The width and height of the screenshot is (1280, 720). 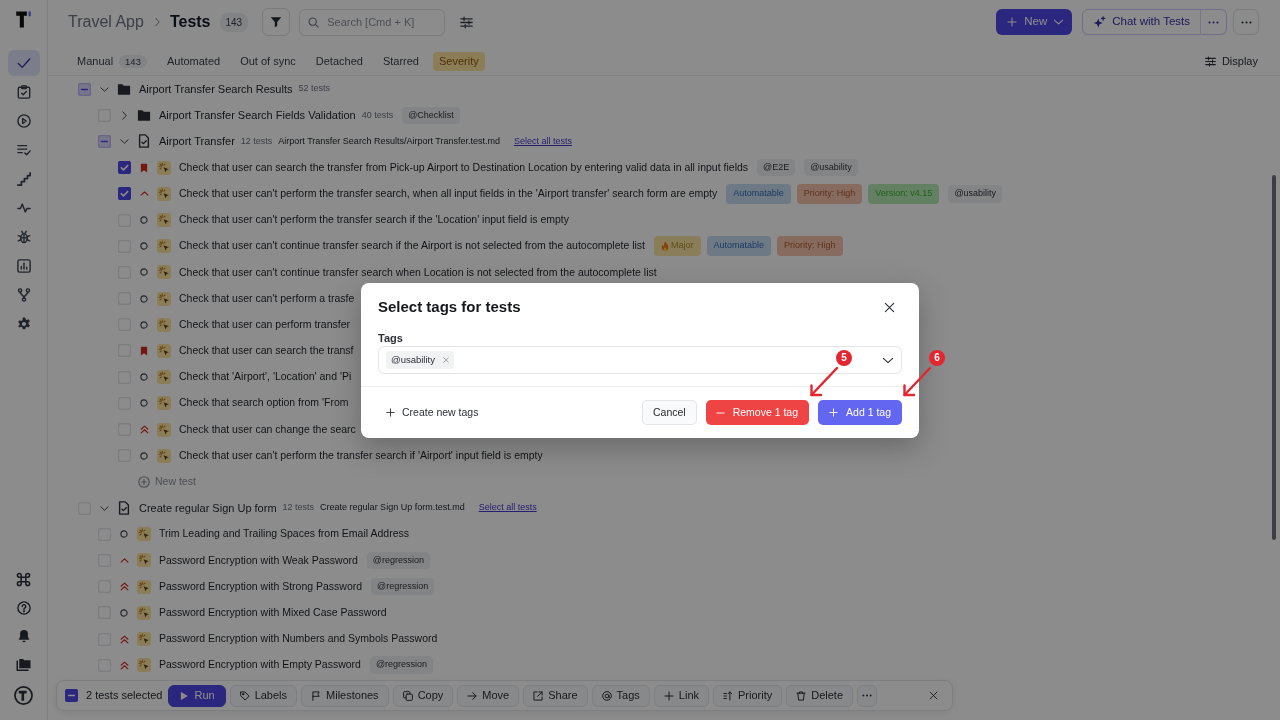 What do you see at coordinates (284, 534) in the screenshot?
I see `test-title: Trim Leading and Trailing Spaces from Email Address` at bounding box center [284, 534].